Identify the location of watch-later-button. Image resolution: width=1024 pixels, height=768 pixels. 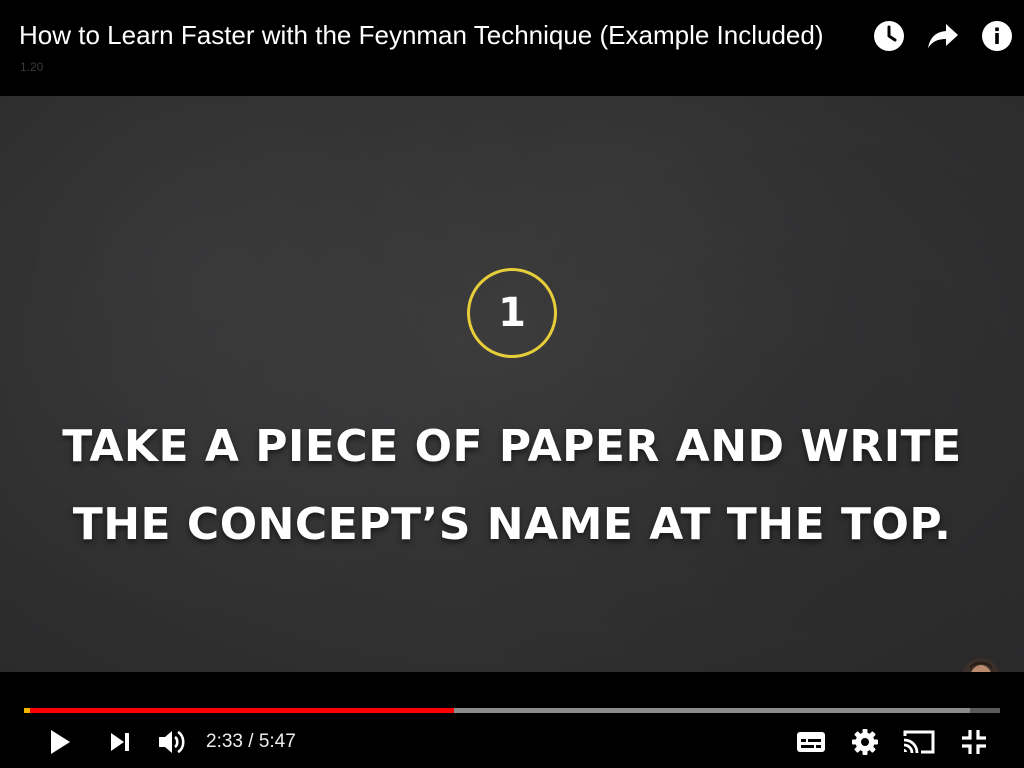
(889, 36).